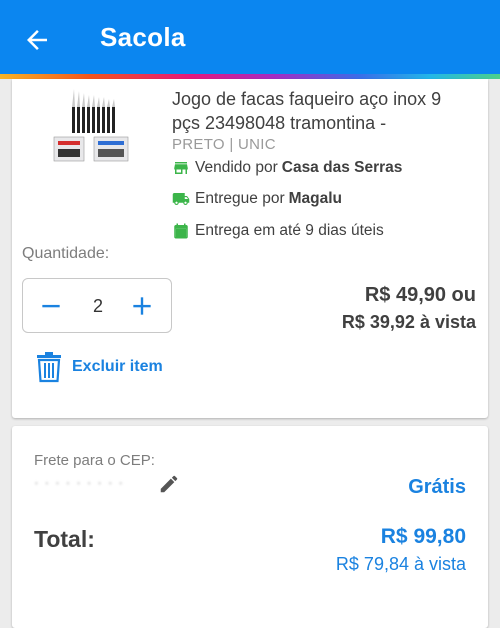  I want to click on quantity-stepper: 2, so click(97, 305).